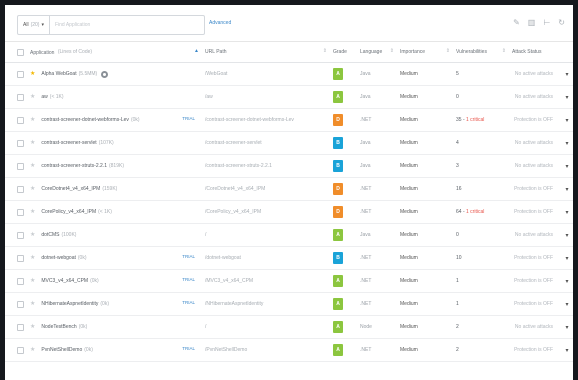 The image size is (578, 380). Describe the element at coordinates (34, 25) in the screenshot. I see `scope-select: All (20) ▾` at that location.